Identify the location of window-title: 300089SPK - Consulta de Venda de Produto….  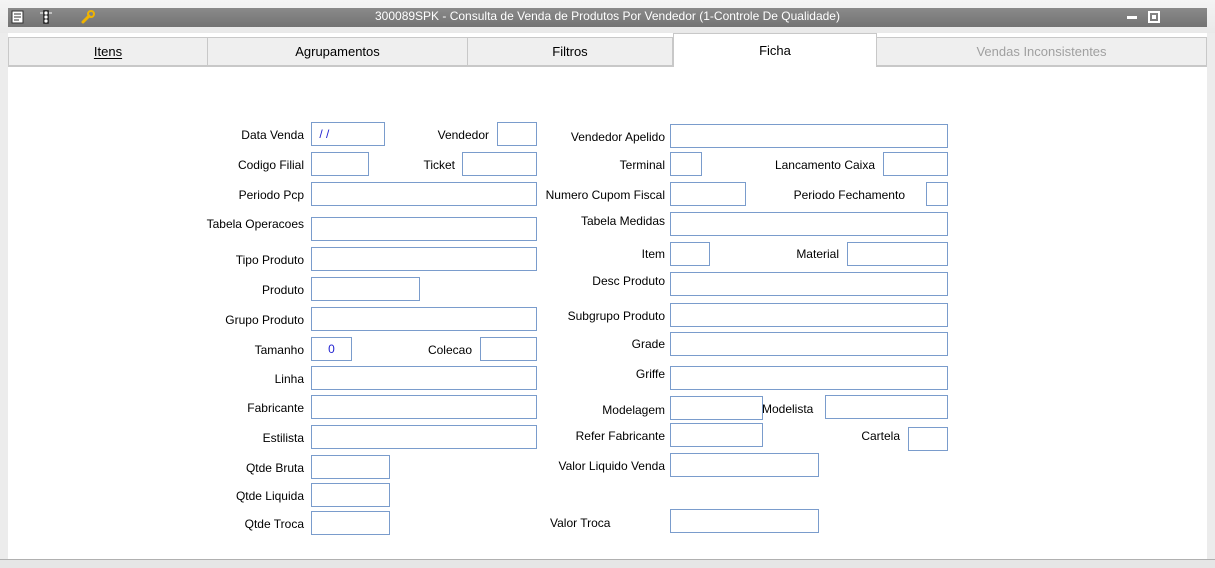
(607, 16).